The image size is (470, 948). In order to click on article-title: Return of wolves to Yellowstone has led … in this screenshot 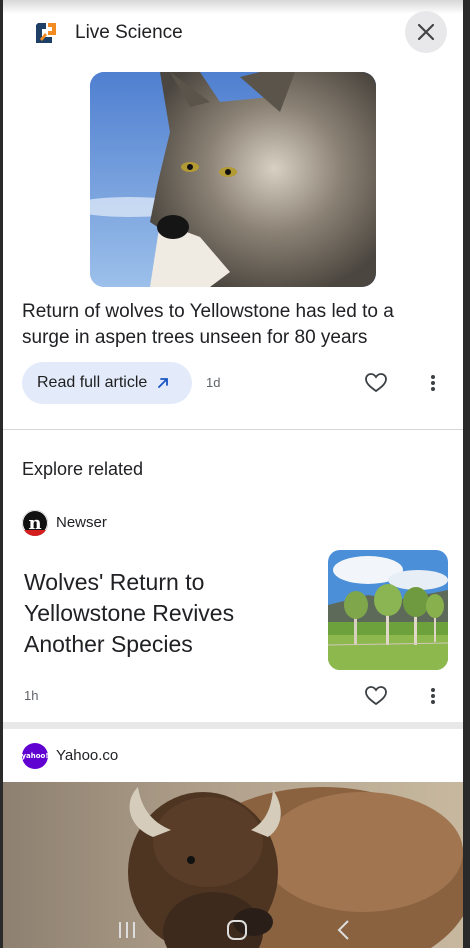, I will do `click(232, 325)`.